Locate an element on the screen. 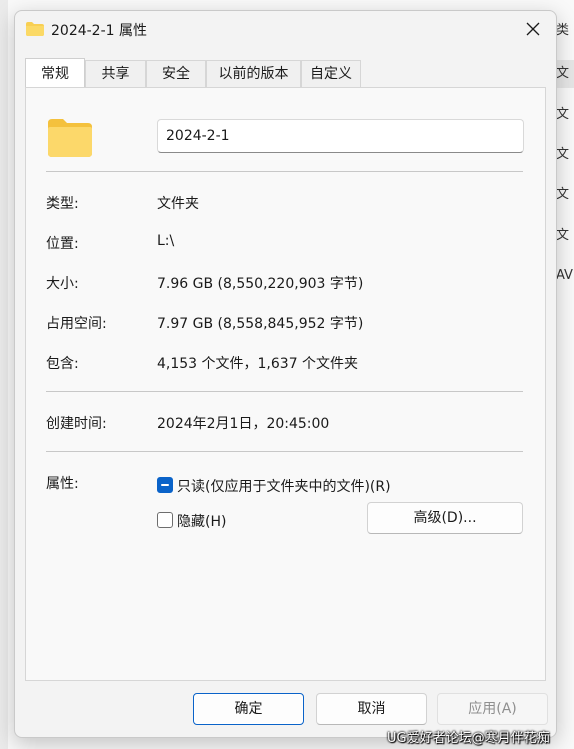  size-label: 大小: is located at coordinates (62, 284).